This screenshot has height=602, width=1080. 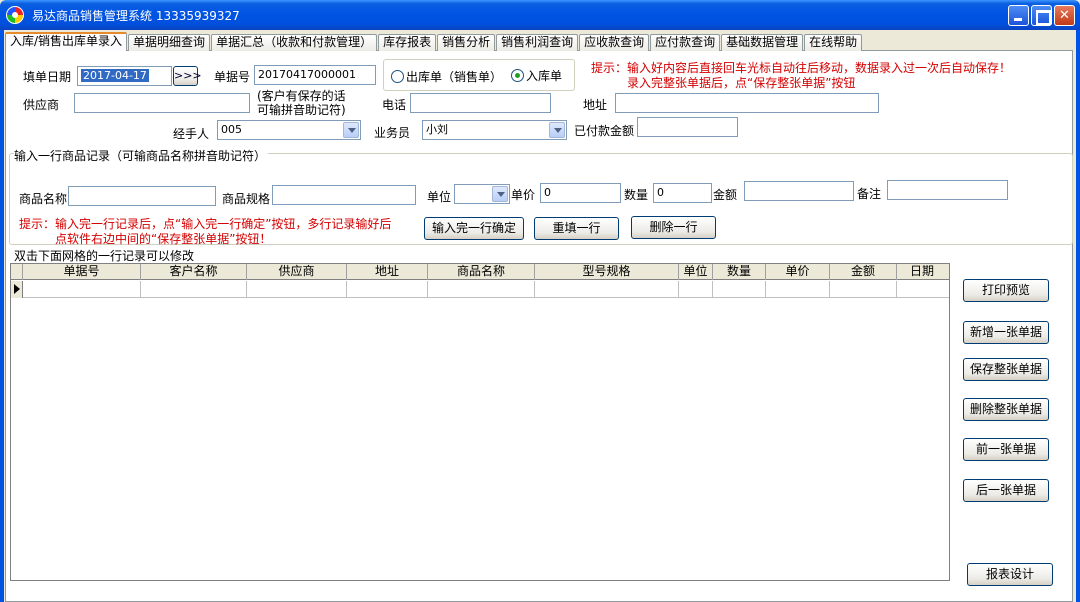 I want to click on product-name-label: 商品名称, so click(x=43, y=199).